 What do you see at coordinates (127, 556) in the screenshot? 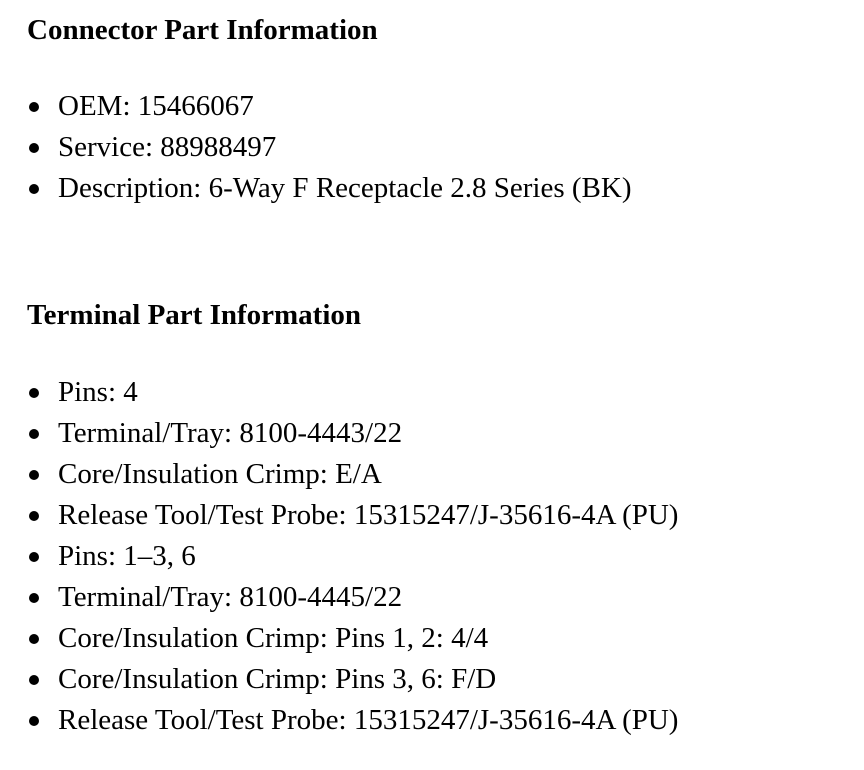
I see `list-item-text: Pins: 1–3, 6` at bounding box center [127, 556].